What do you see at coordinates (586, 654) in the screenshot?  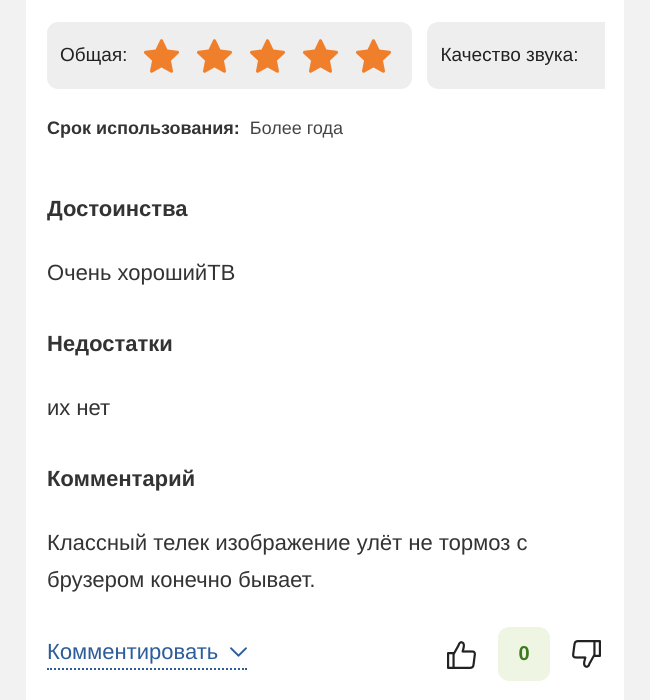 I see `thumbs-down-icon` at bounding box center [586, 654].